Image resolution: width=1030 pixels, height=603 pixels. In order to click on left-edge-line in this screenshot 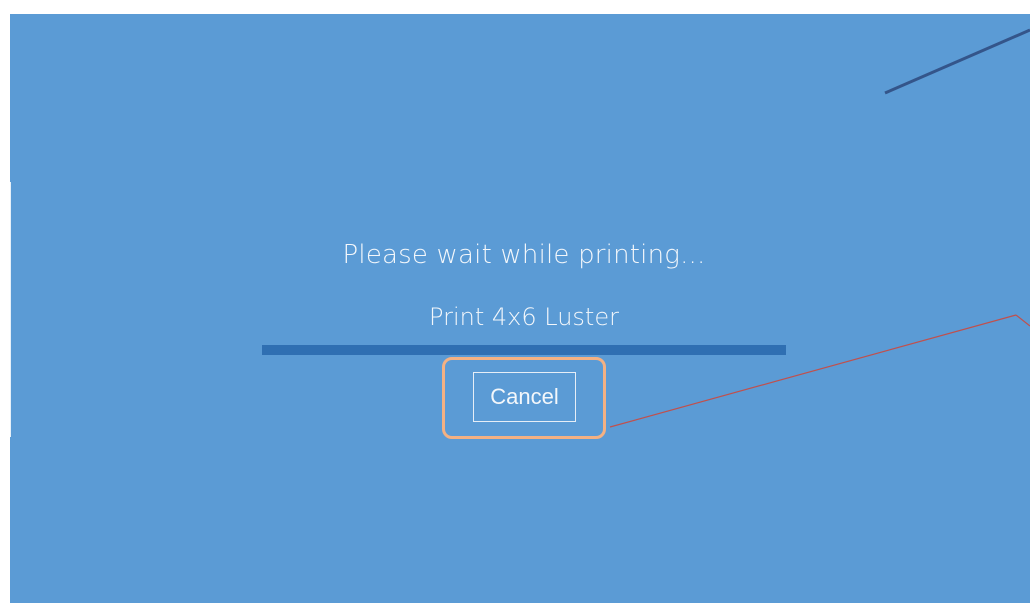, I will do `click(10, 309)`.